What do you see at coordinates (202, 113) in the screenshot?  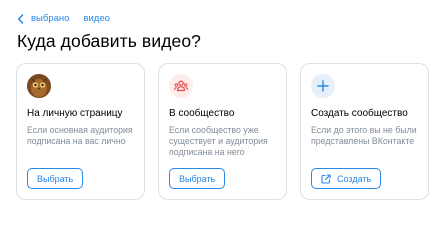 I see `option-title: В сообщество` at bounding box center [202, 113].